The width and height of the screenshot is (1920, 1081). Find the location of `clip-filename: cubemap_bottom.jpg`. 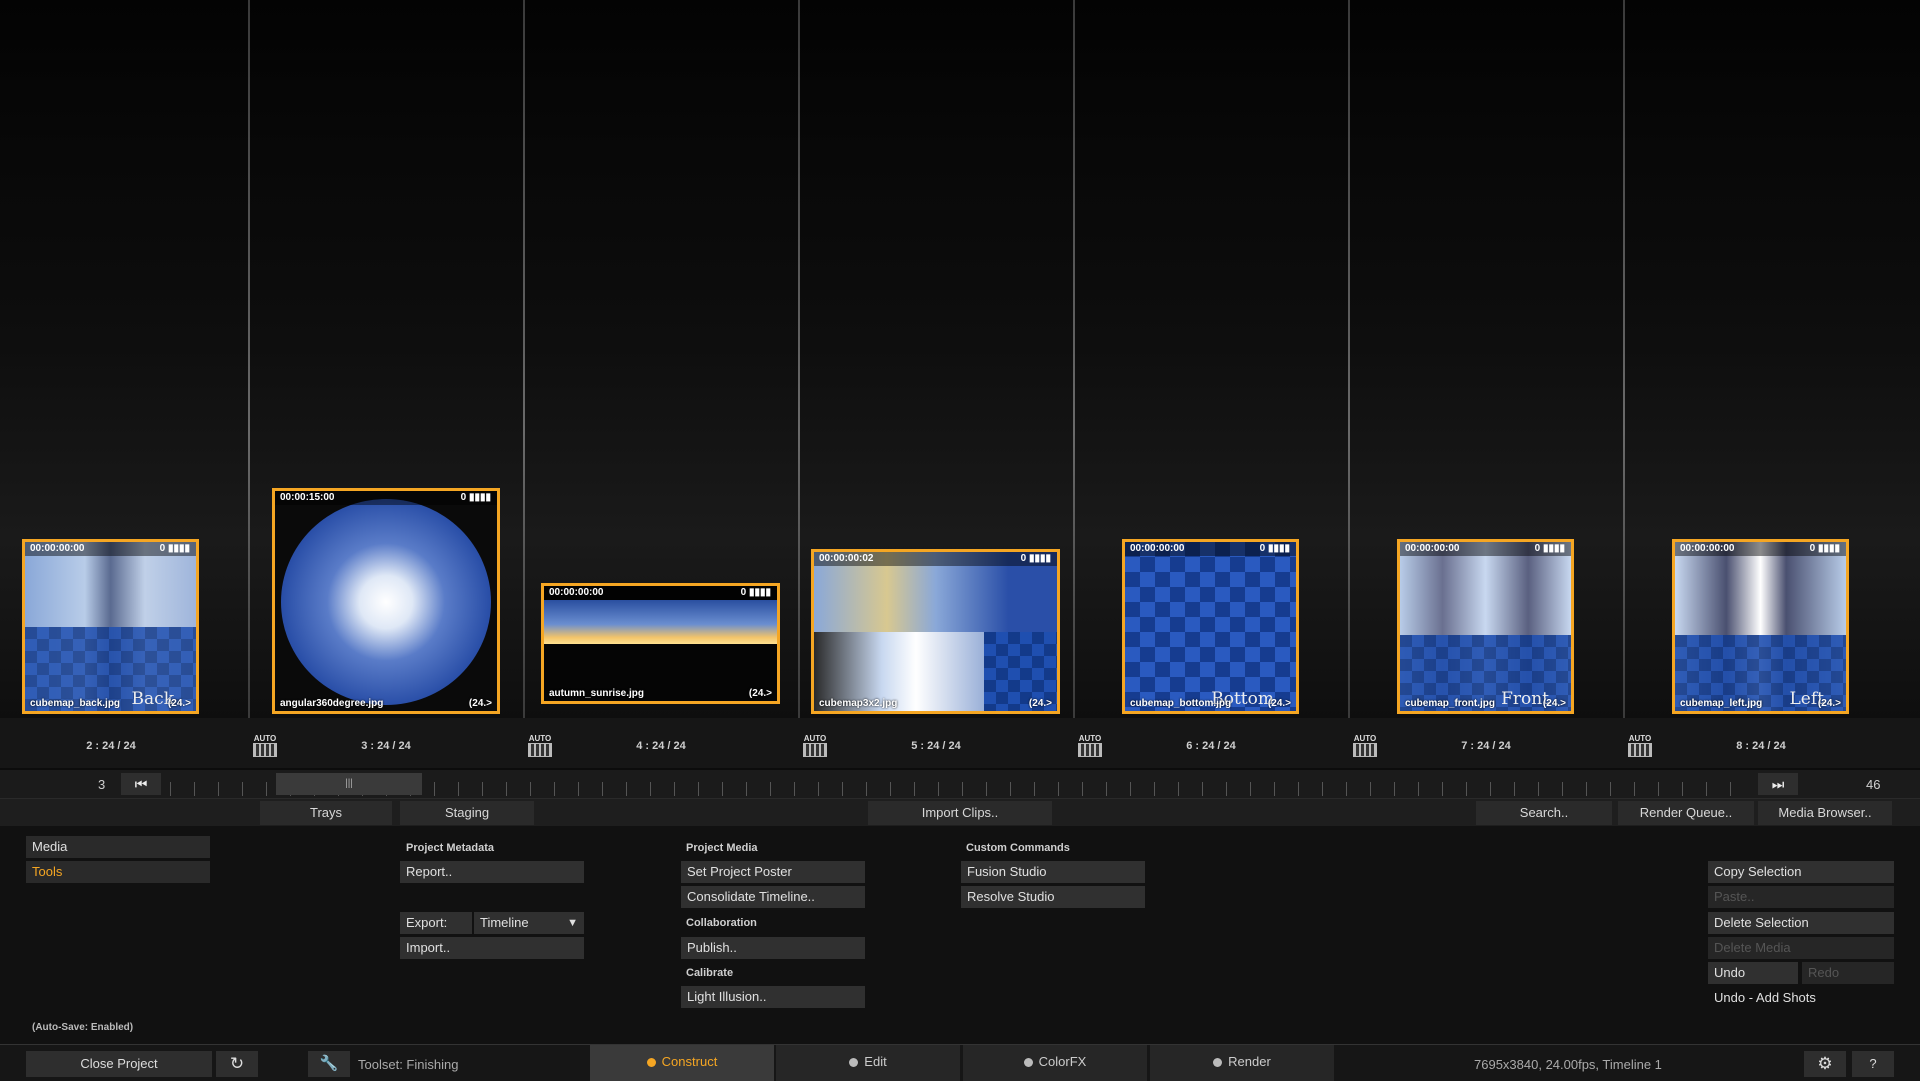

clip-filename: cubemap_bottom.jpg is located at coordinates (1181, 703).